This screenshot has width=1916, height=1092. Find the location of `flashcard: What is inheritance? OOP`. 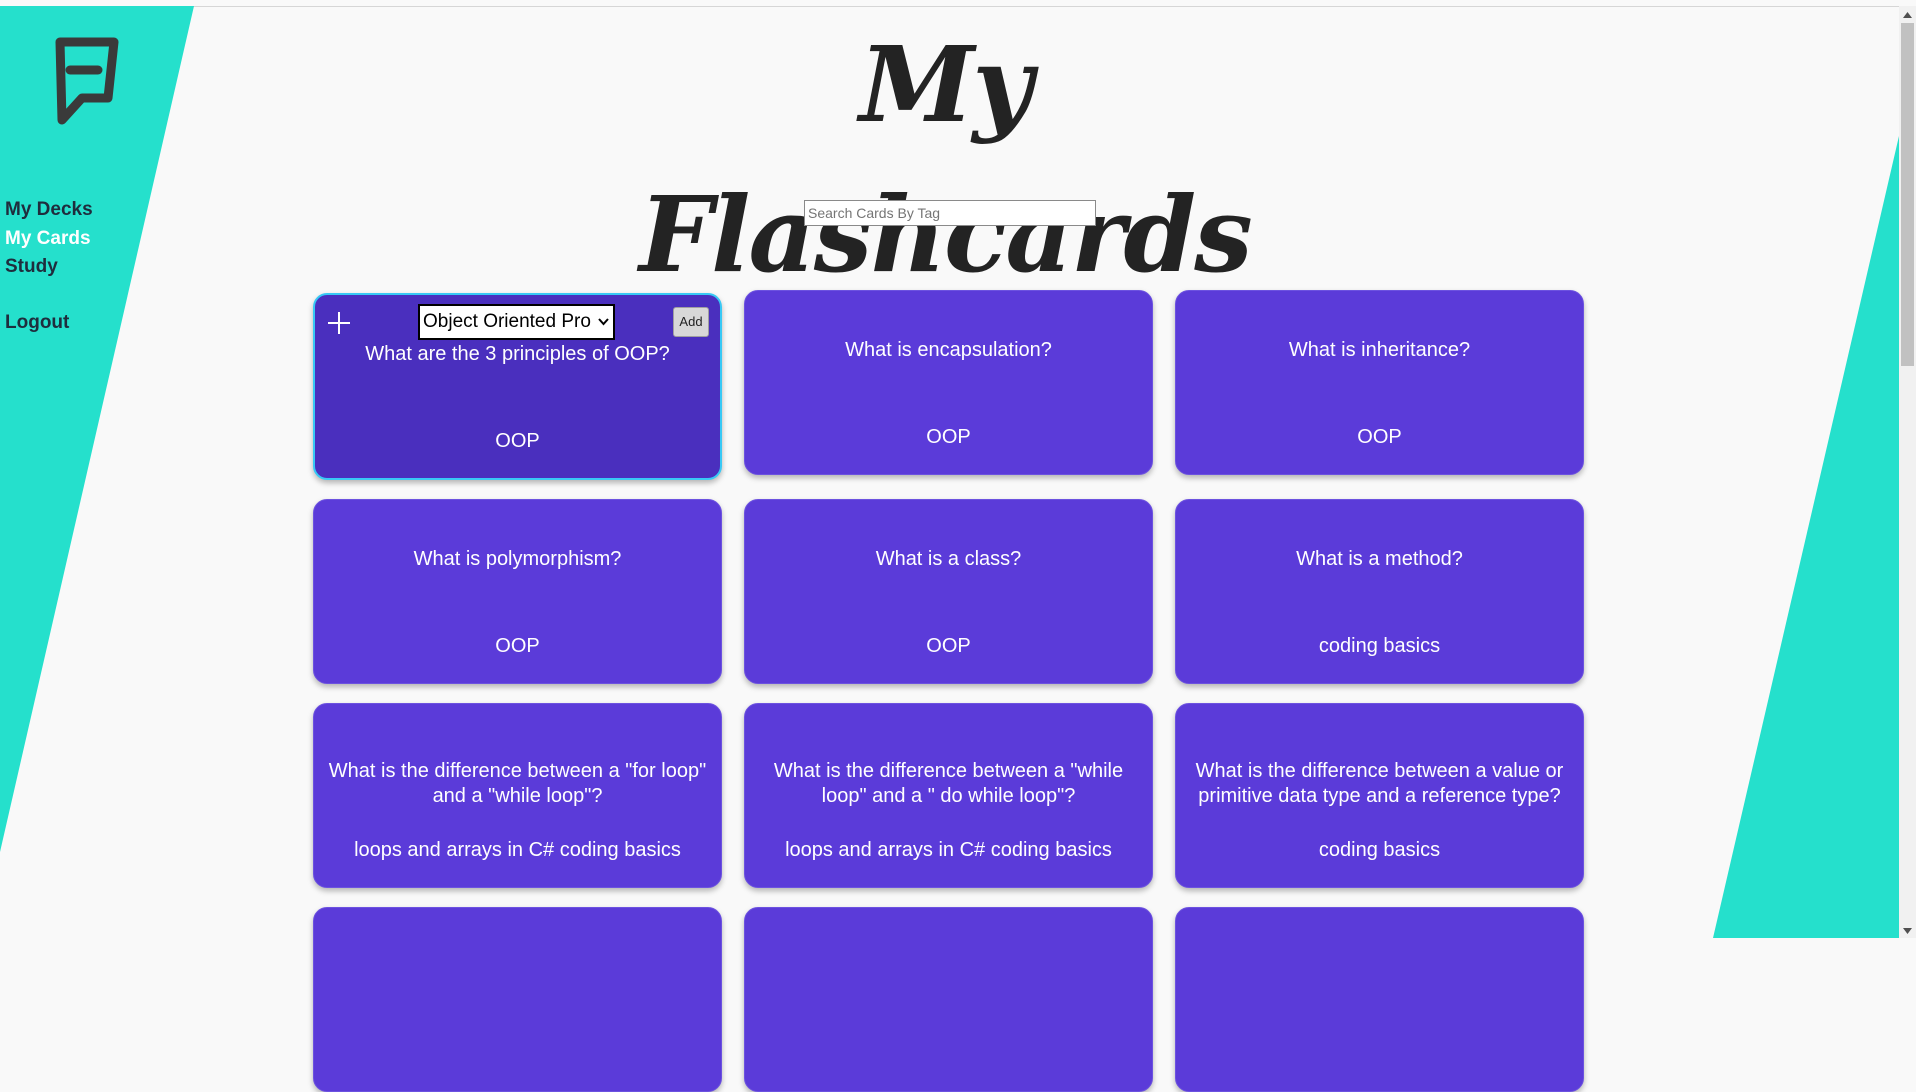

flashcard: What is inheritance? OOP is located at coordinates (1379, 382).